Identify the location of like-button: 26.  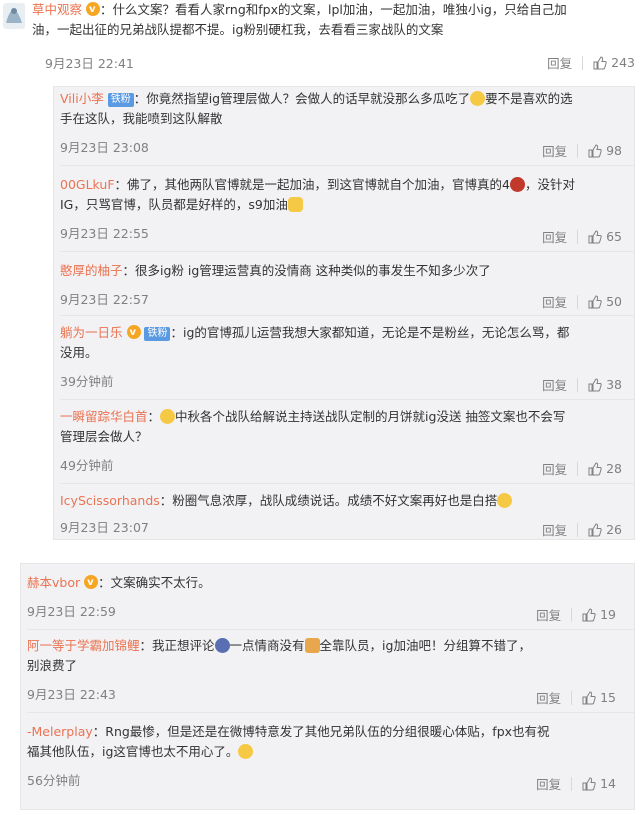
(605, 529).